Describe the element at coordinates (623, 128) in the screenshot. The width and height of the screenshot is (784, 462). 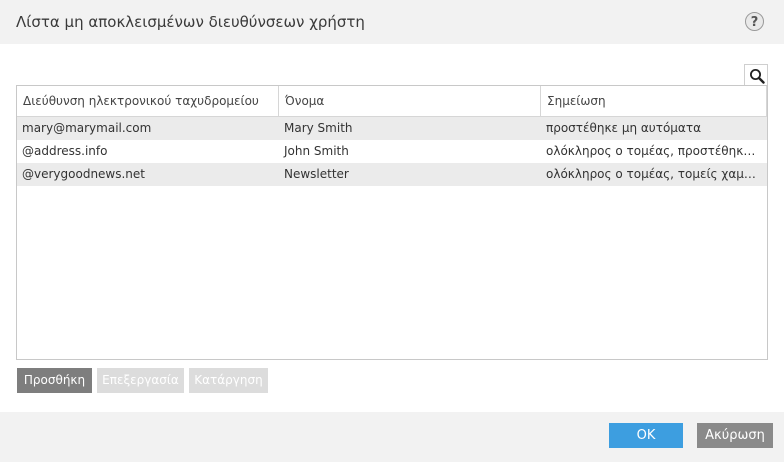
I see `cell-note: προστέθηκε μη αυτόματα` at that location.